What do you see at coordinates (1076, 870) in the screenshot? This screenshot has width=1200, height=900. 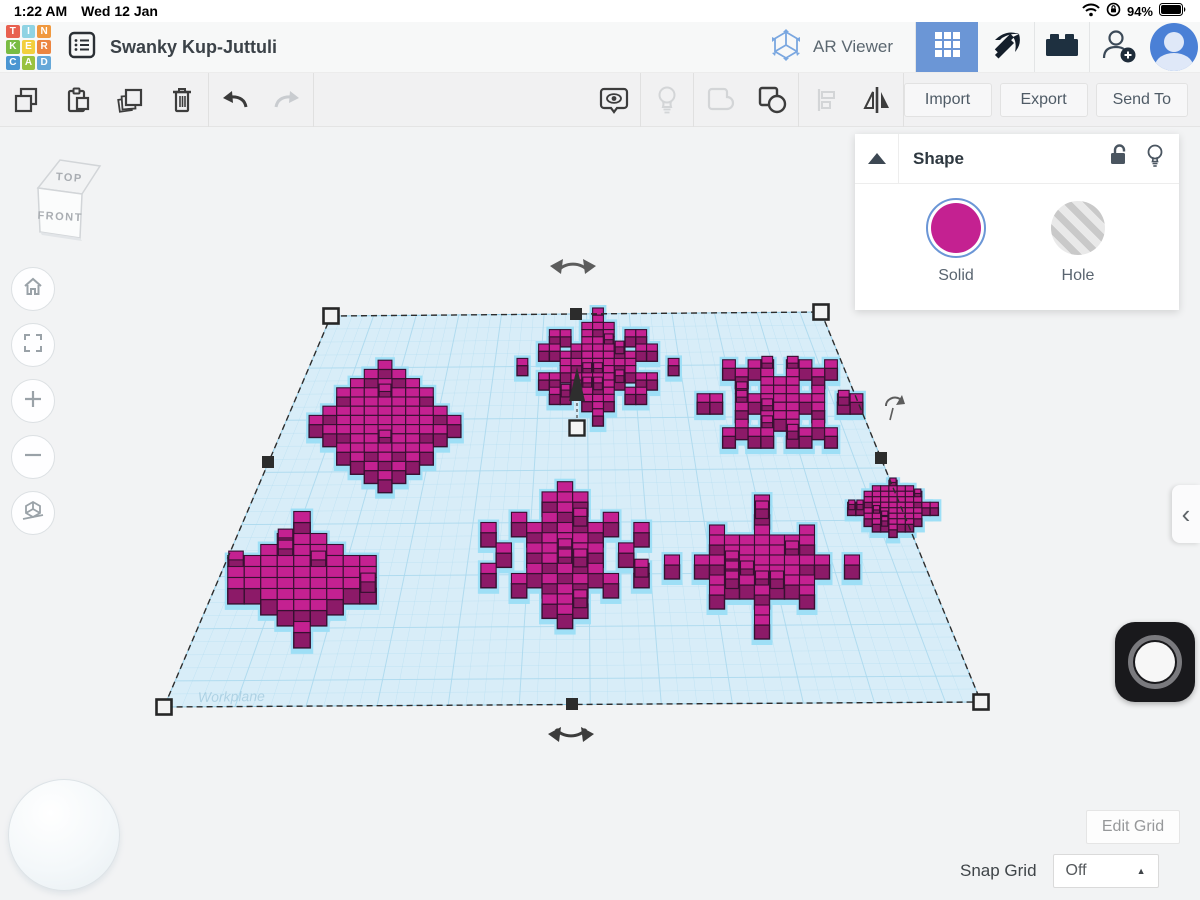 I see `snap-grid-value: Off` at bounding box center [1076, 870].